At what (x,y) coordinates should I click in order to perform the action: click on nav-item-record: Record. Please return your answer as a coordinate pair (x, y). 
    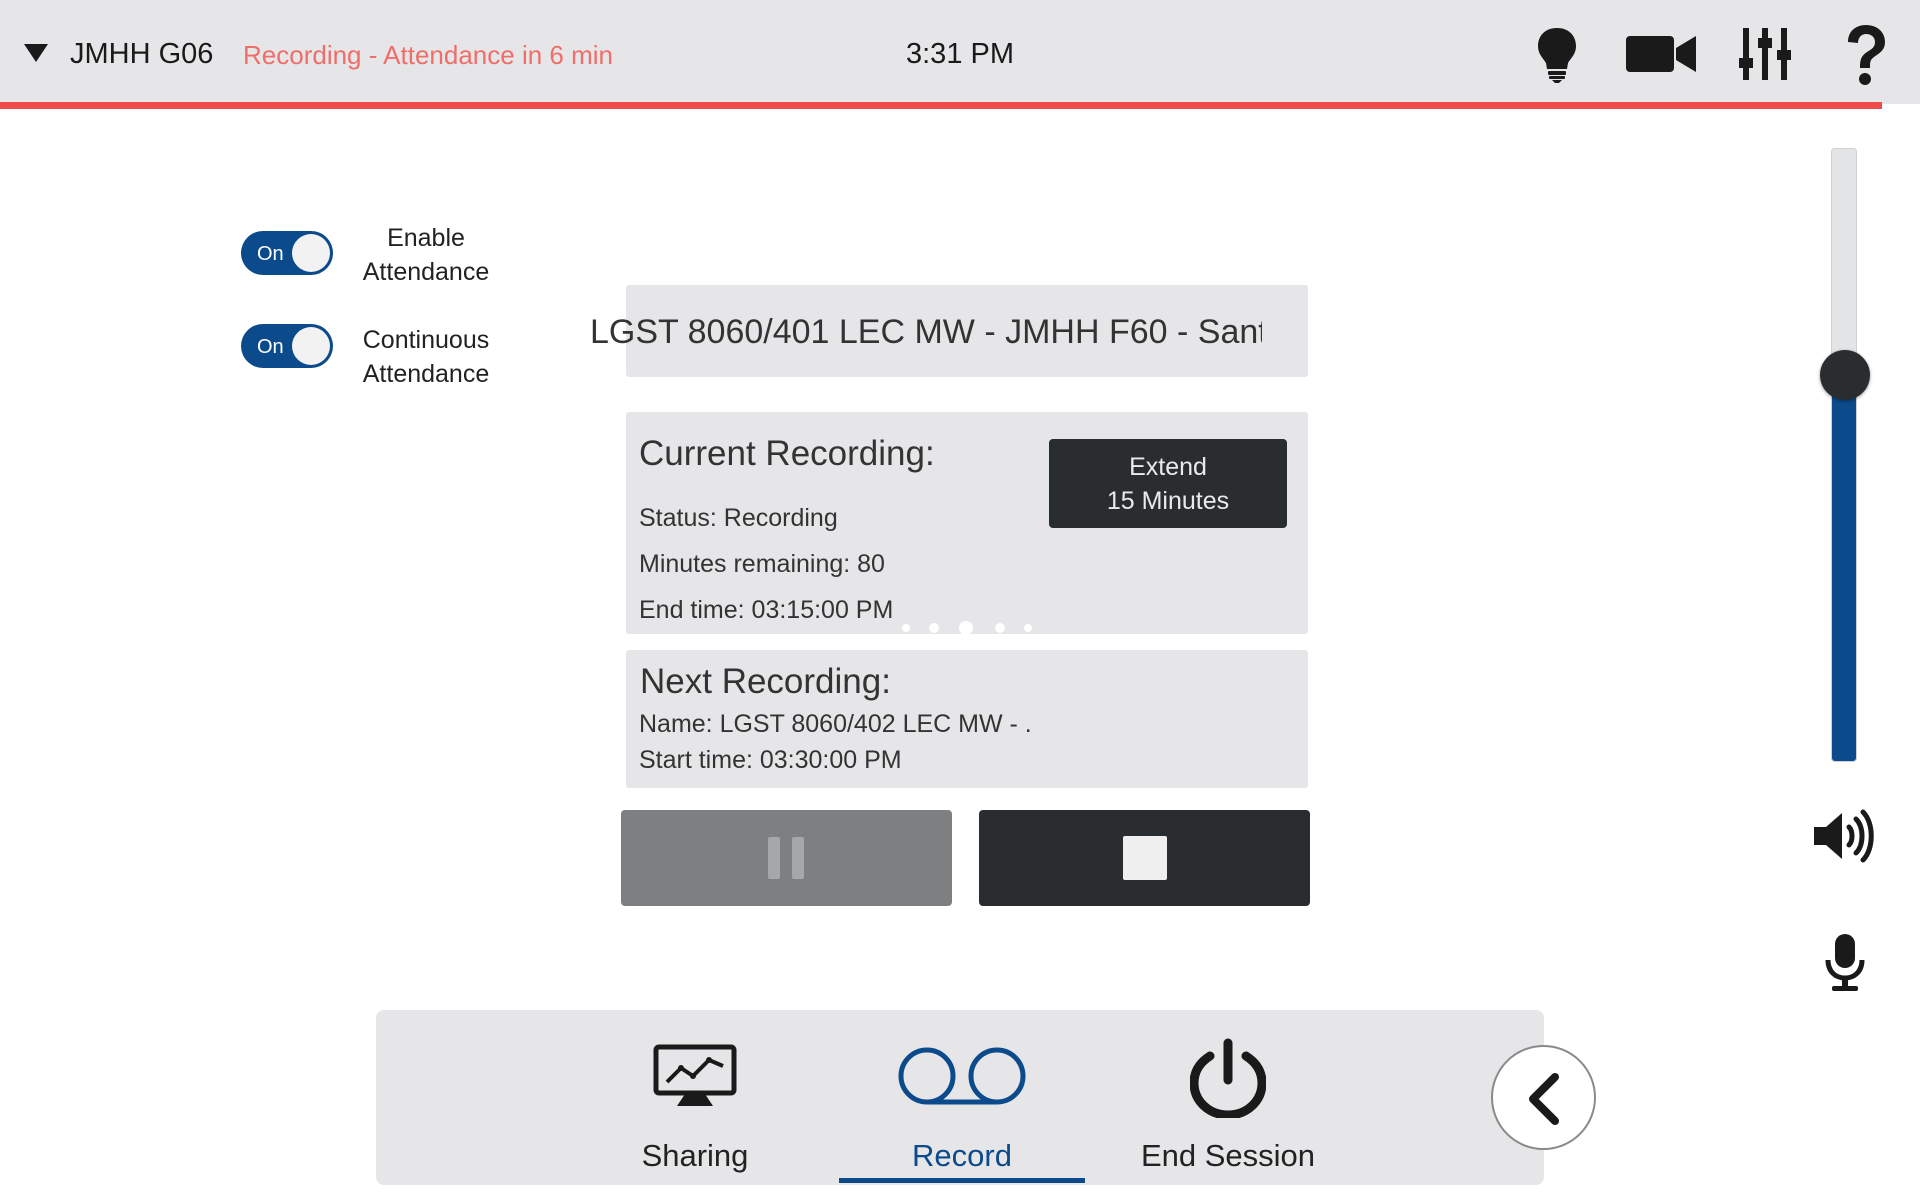
    Looking at the image, I should click on (962, 1097).